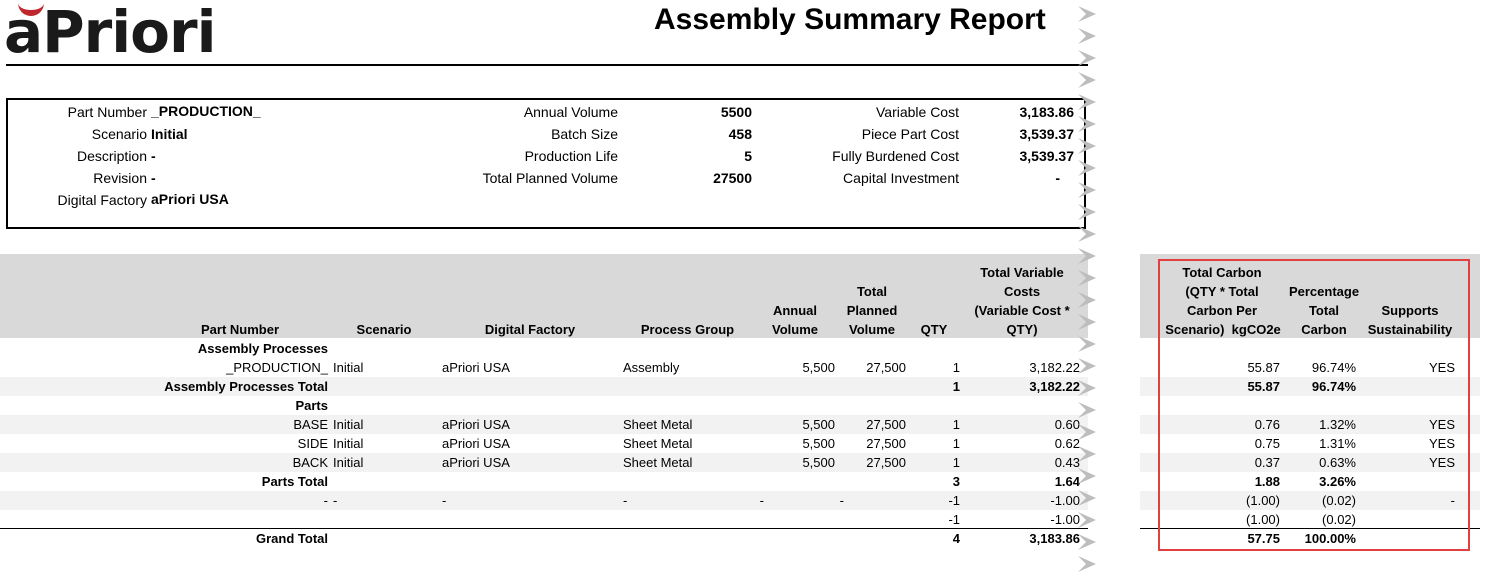  I want to click on cell-part: BACK, so click(310, 462).